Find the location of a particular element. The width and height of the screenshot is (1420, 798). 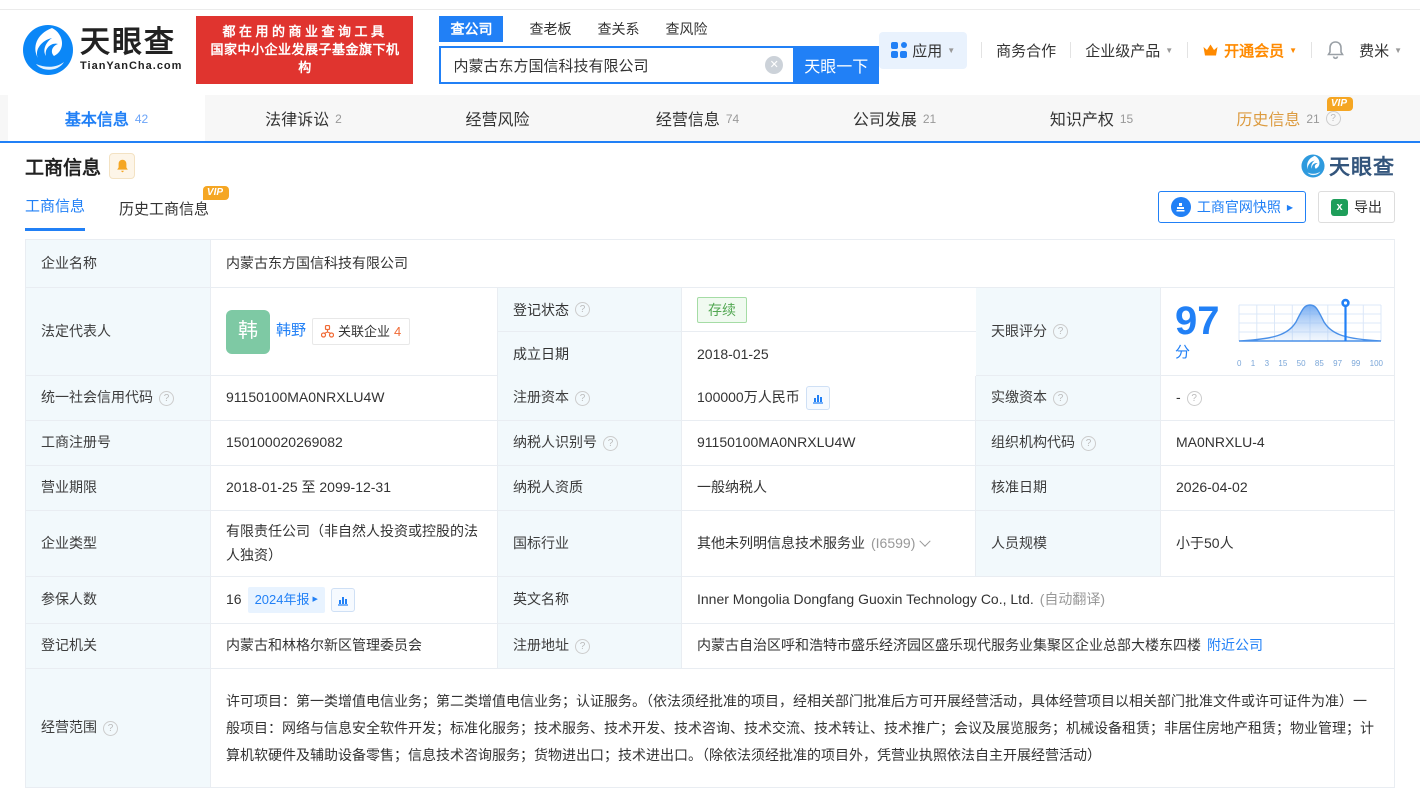

bar-chart-icon is located at coordinates (342, 601).